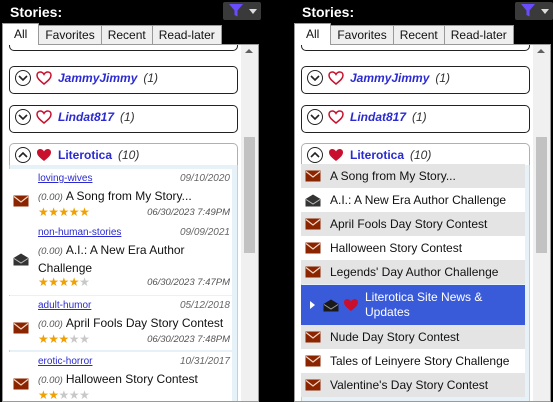  I want to click on story-published-date: 10/31/2017, so click(204, 361).